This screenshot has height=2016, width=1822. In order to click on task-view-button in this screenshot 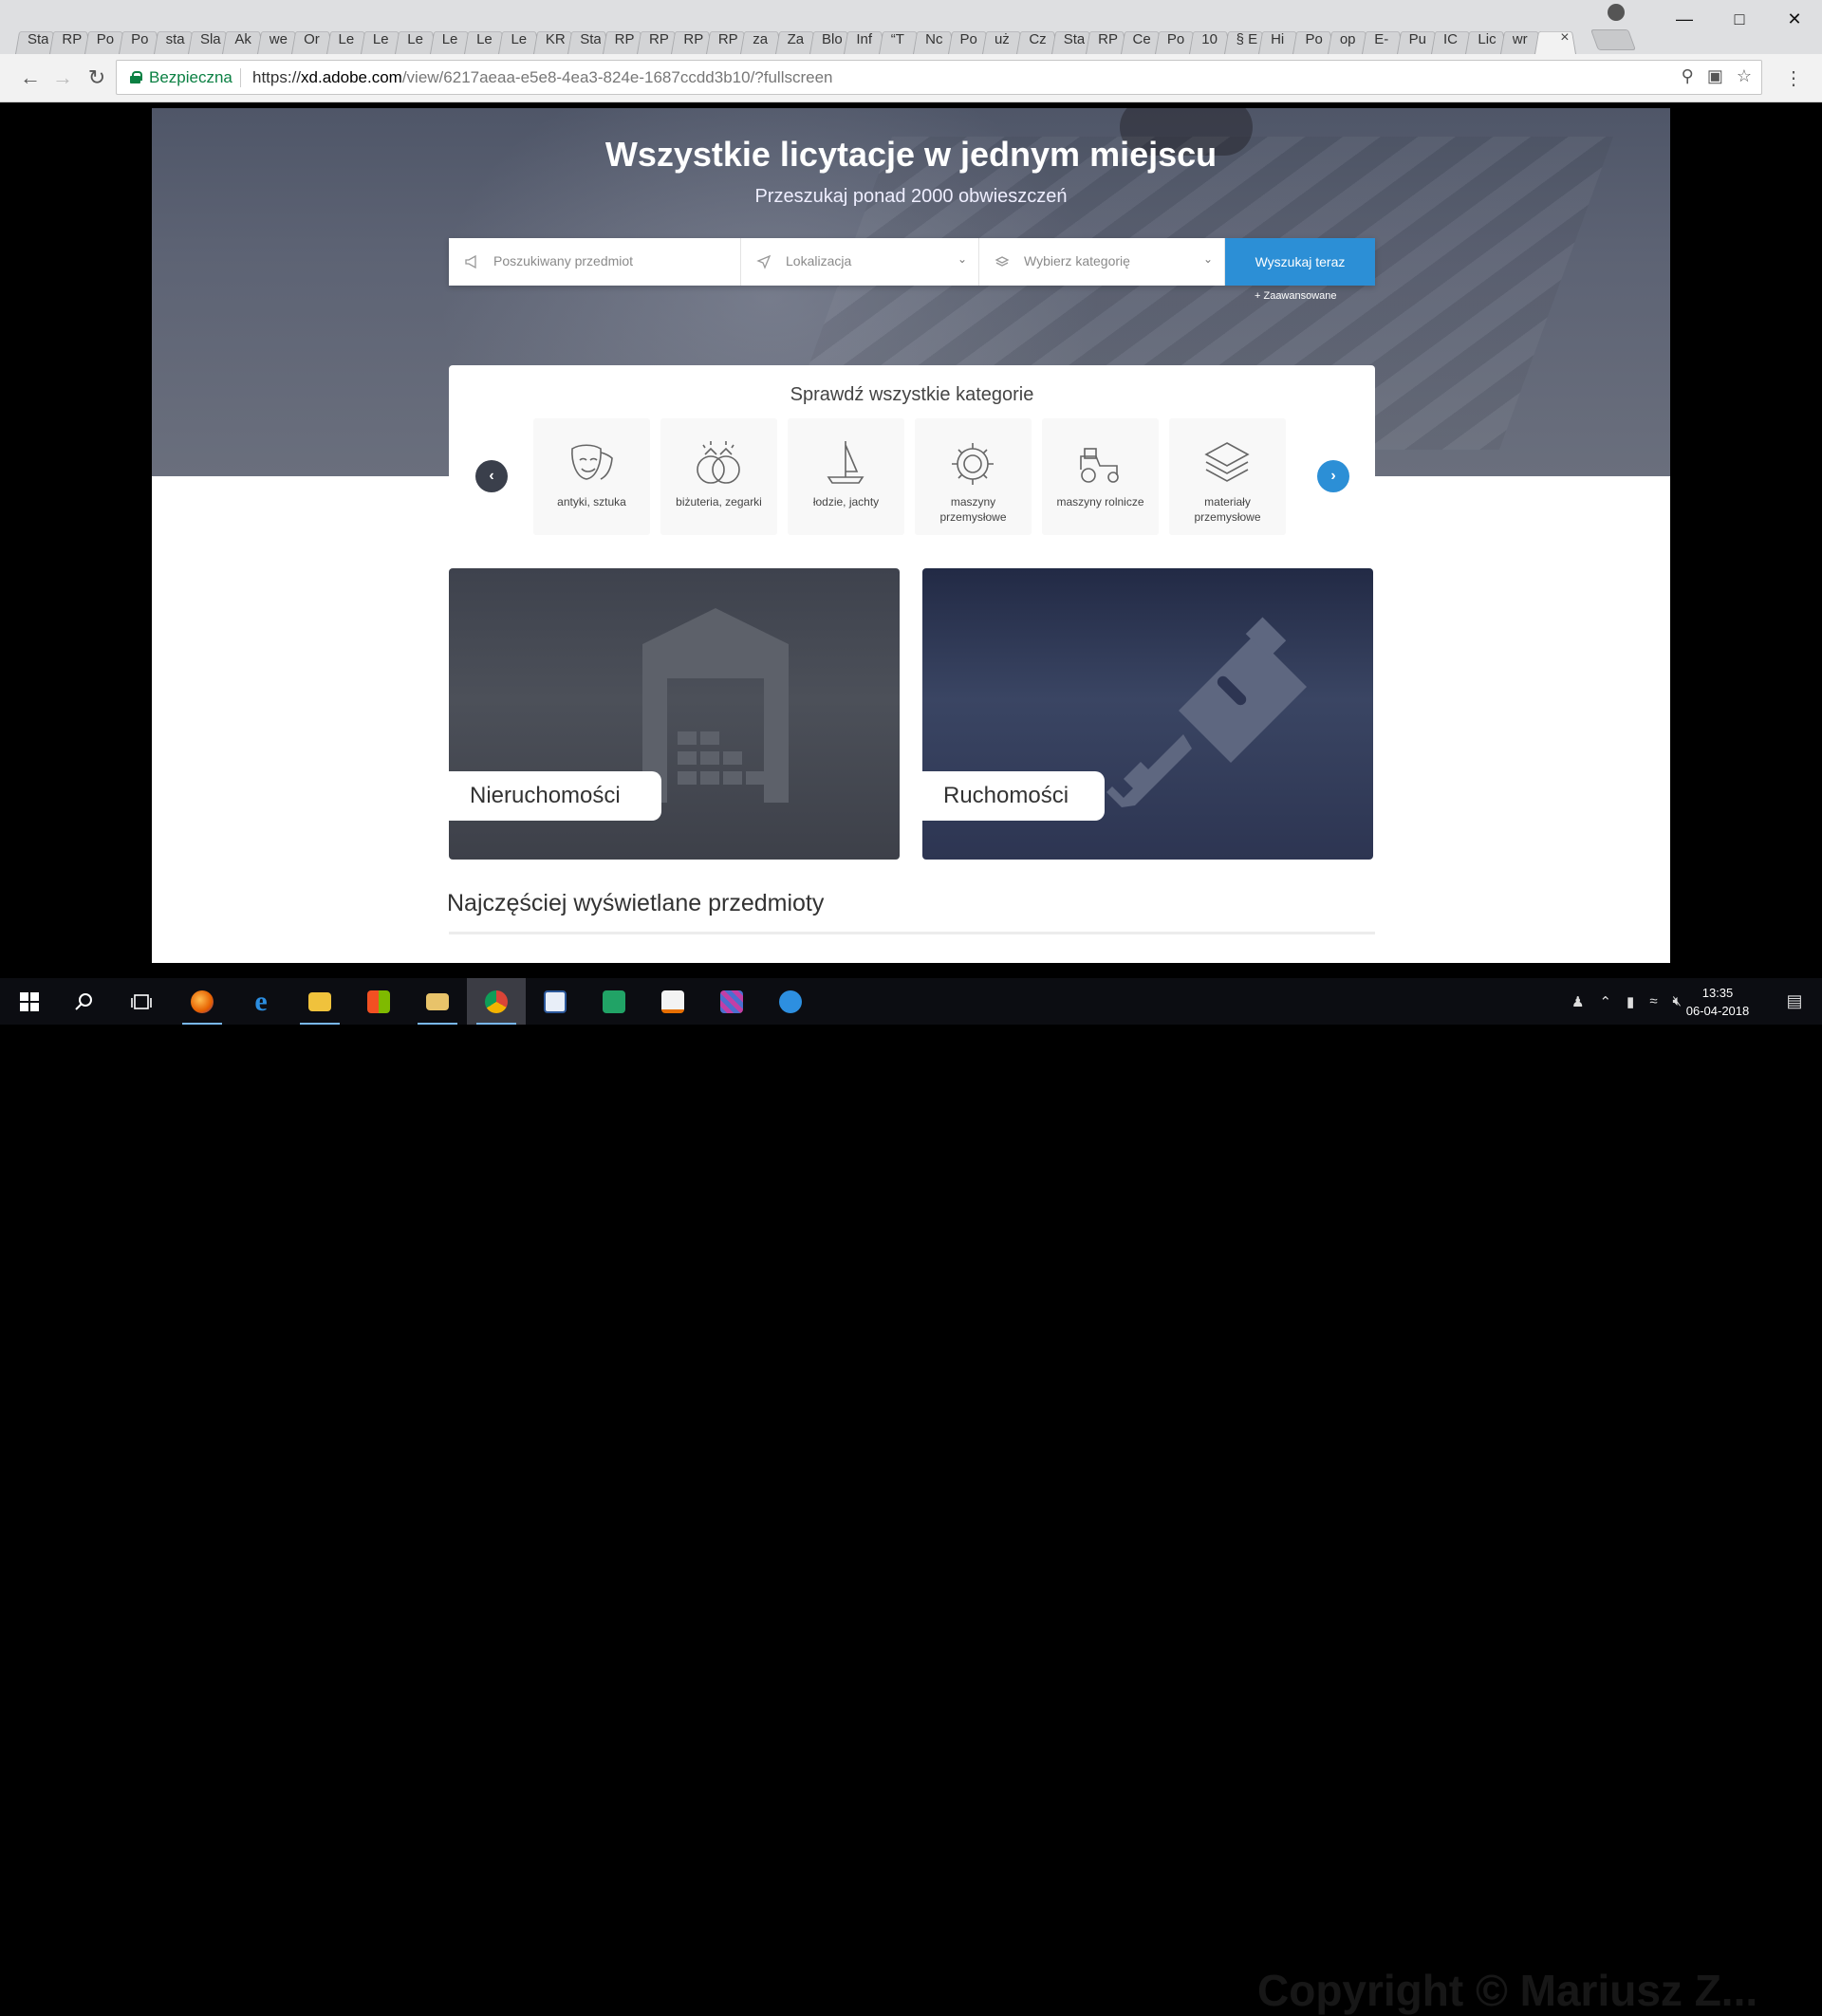, I will do `click(141, 1001)`.